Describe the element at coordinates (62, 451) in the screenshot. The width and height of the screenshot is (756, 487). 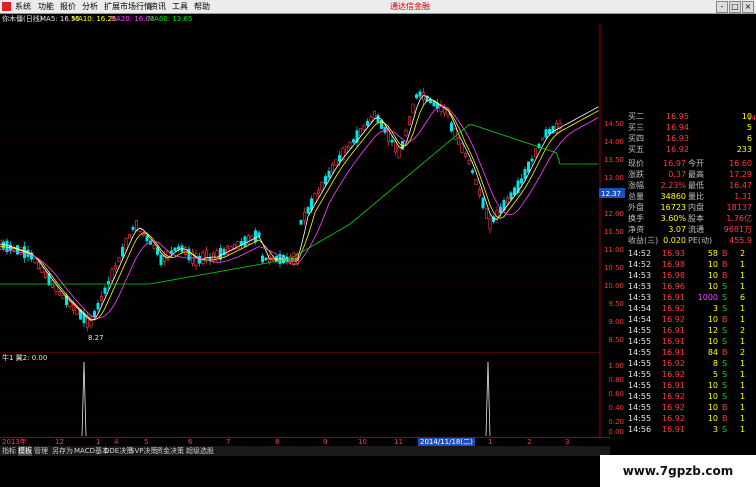
I see `tab-3: 另存为` at that location.